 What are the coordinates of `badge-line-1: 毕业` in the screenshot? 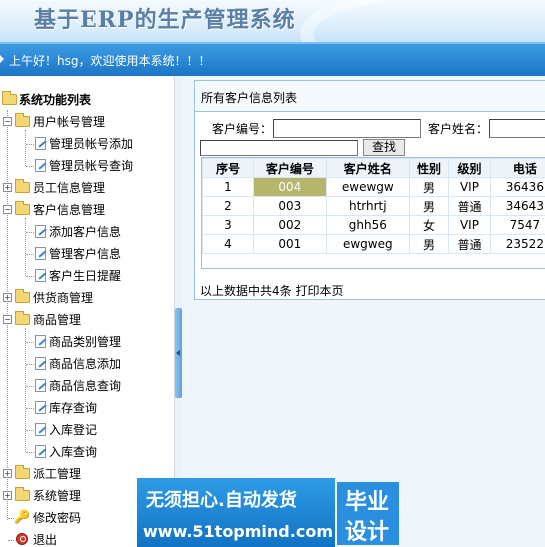 It's located at (367, 502).